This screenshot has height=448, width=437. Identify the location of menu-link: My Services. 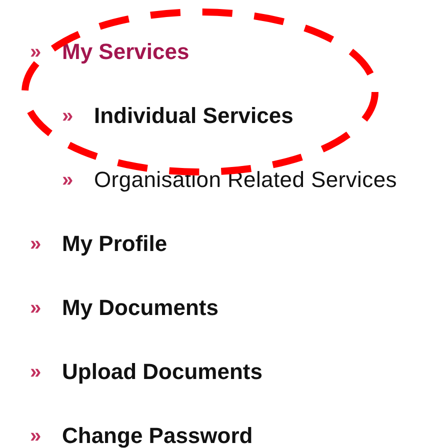
(126, 52).